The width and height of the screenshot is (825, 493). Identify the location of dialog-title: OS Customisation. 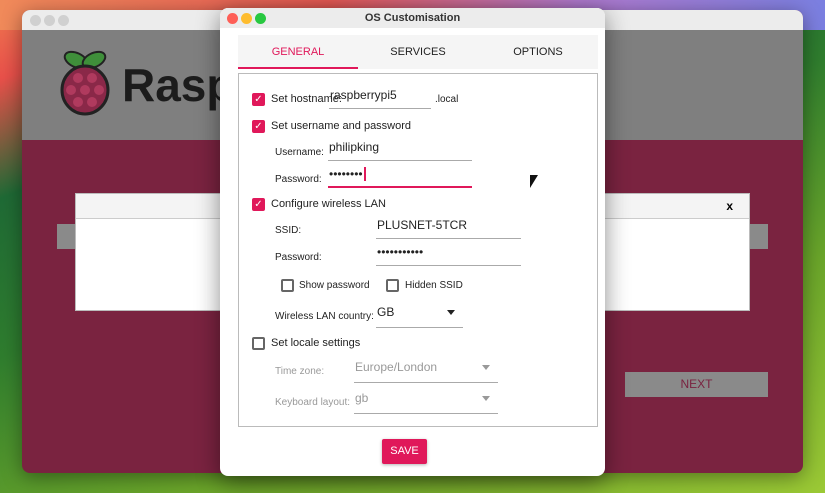
(412, 18).